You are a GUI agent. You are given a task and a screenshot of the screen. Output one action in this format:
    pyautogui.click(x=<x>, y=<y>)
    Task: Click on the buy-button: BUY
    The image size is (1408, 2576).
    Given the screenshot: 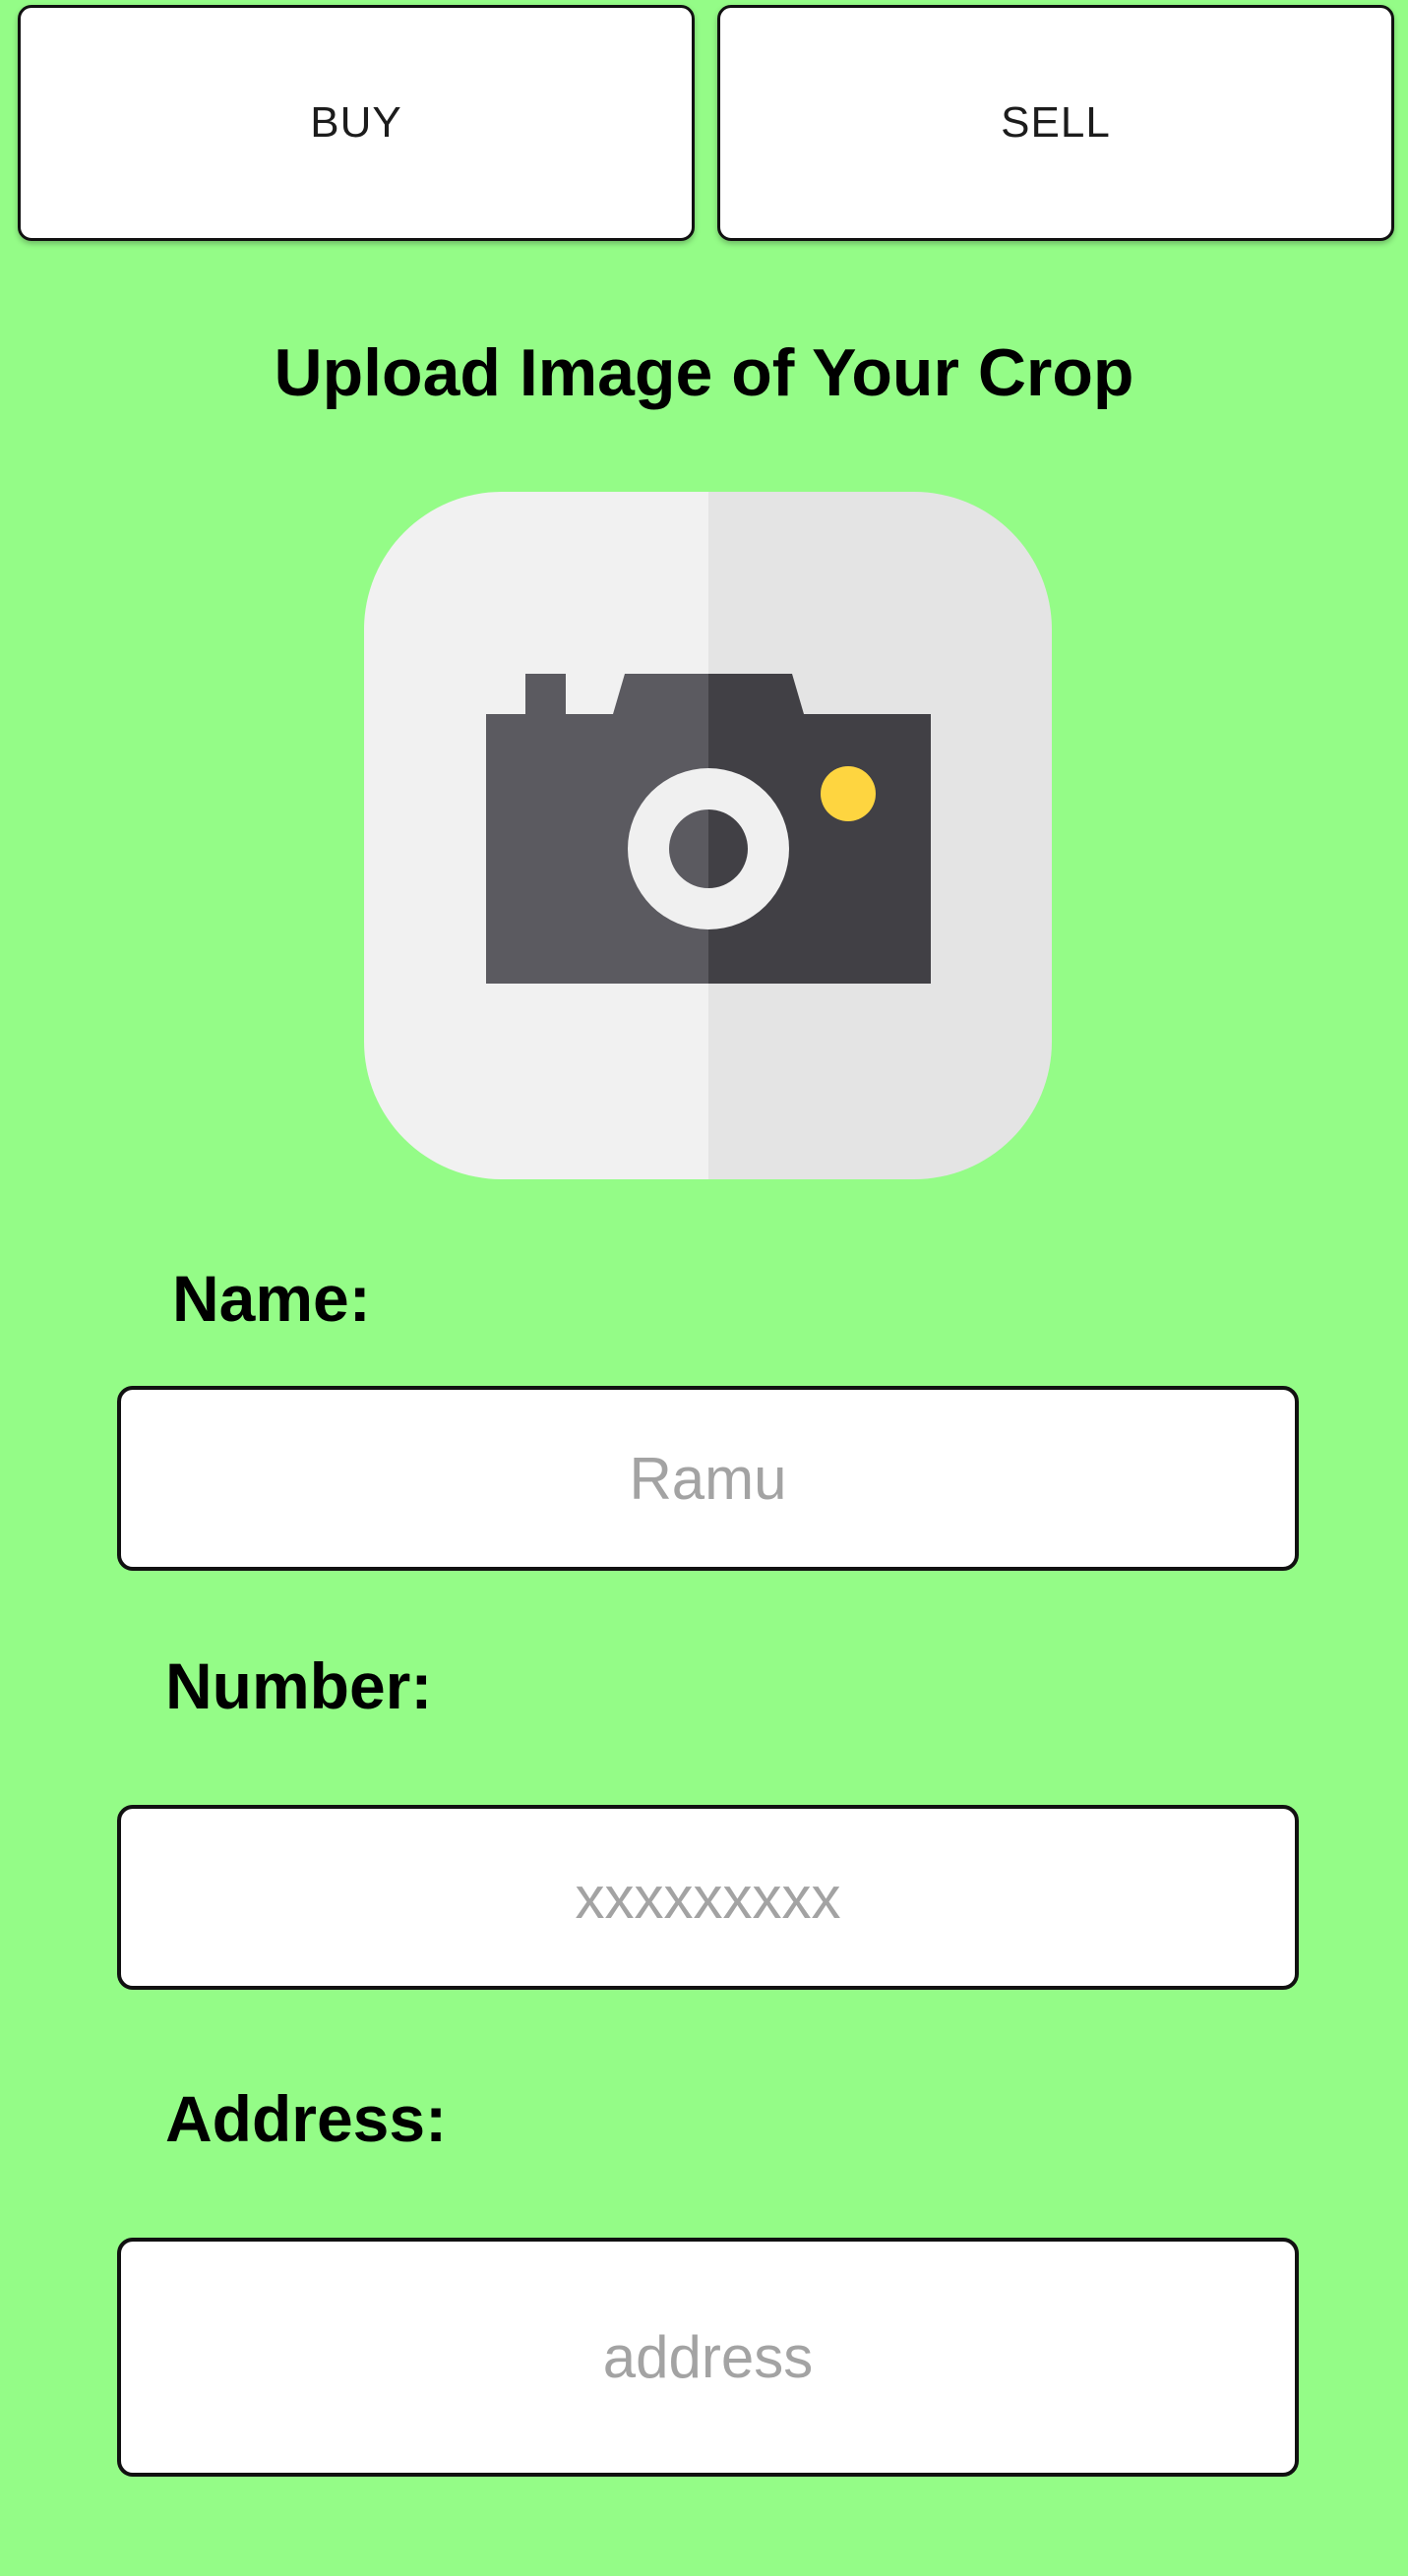 What is the action you would take?
    pyautogui.click(x=356, y=123)
    